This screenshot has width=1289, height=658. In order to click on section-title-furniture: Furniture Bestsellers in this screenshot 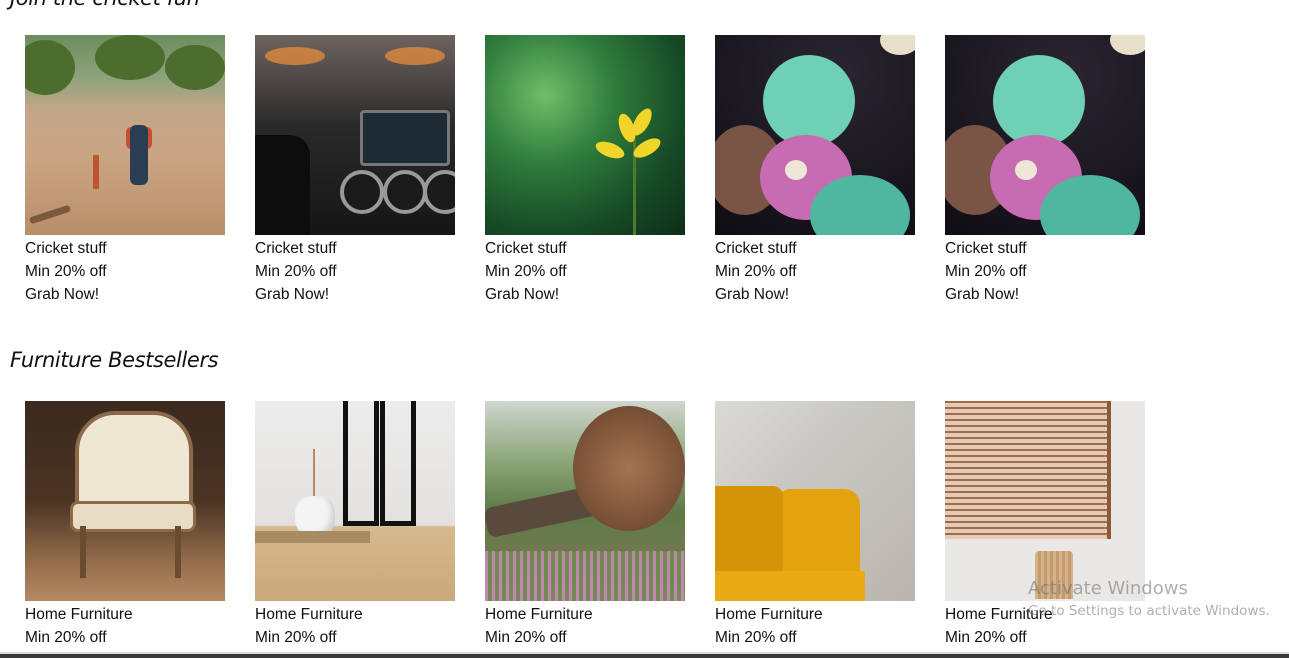, I will do `click(114, 360)`.